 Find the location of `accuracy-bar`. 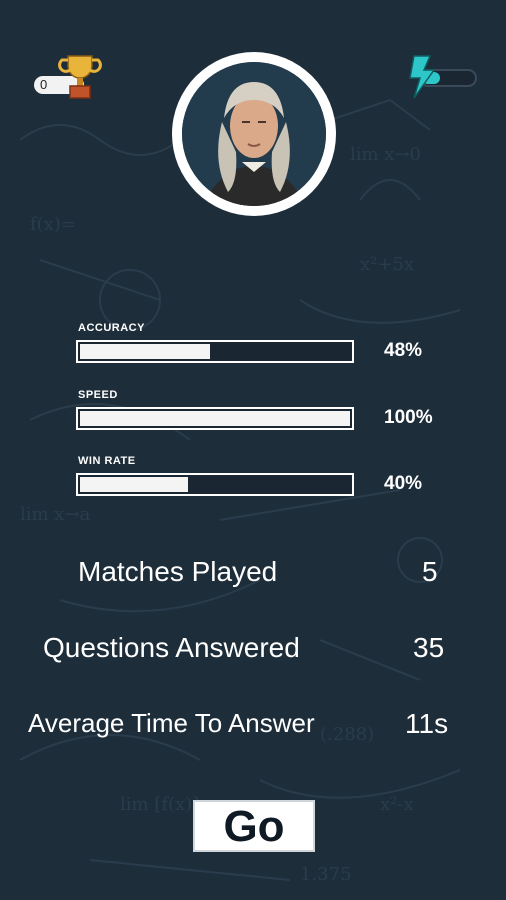

accuracy-bar is located at coordinates (215, 351).